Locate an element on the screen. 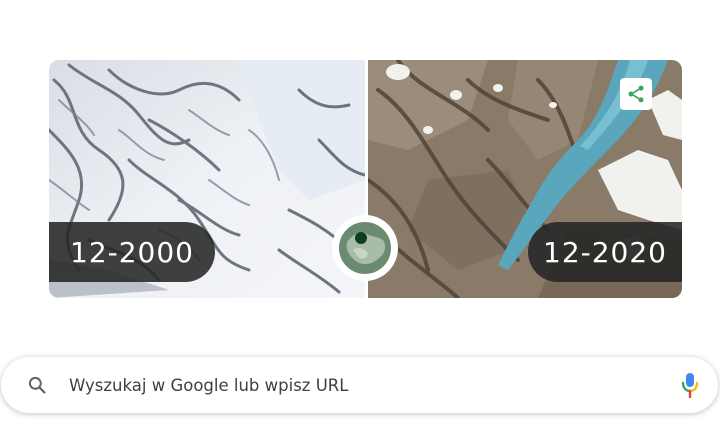 Image resolution: width=720 pixels, height=442 pixels. globe-button is located at coordinates (365, 248).